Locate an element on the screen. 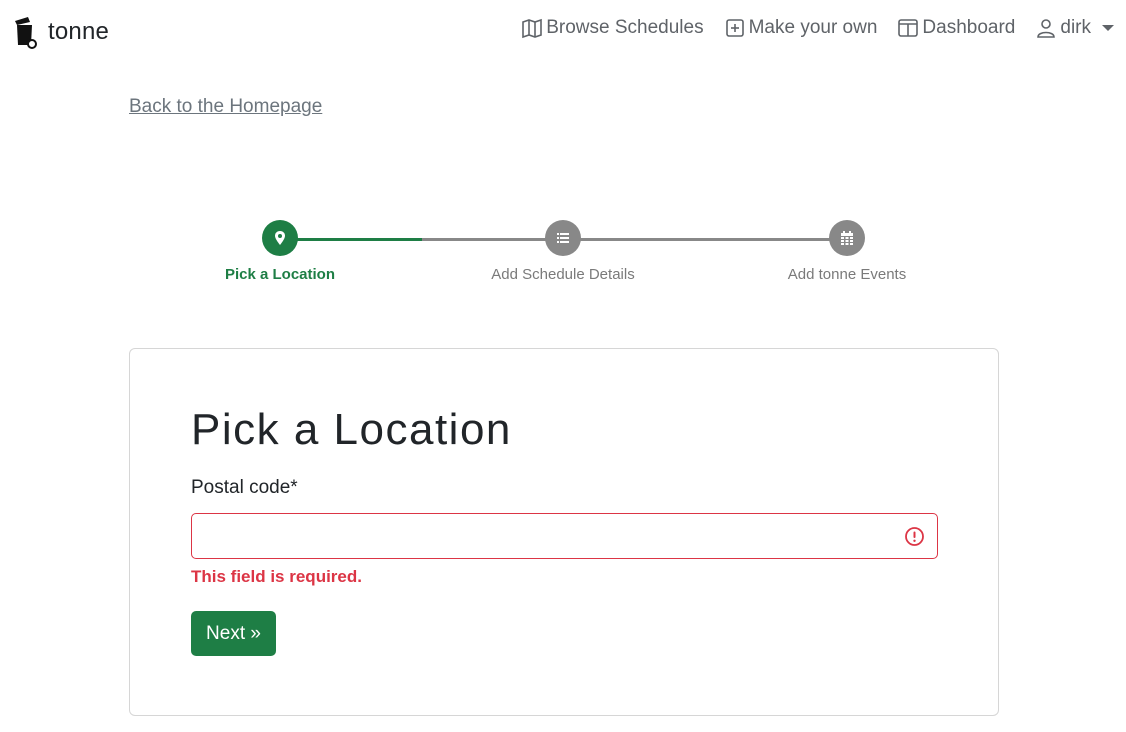  exclamation-circle-icon is located at coordinates (914, 536).